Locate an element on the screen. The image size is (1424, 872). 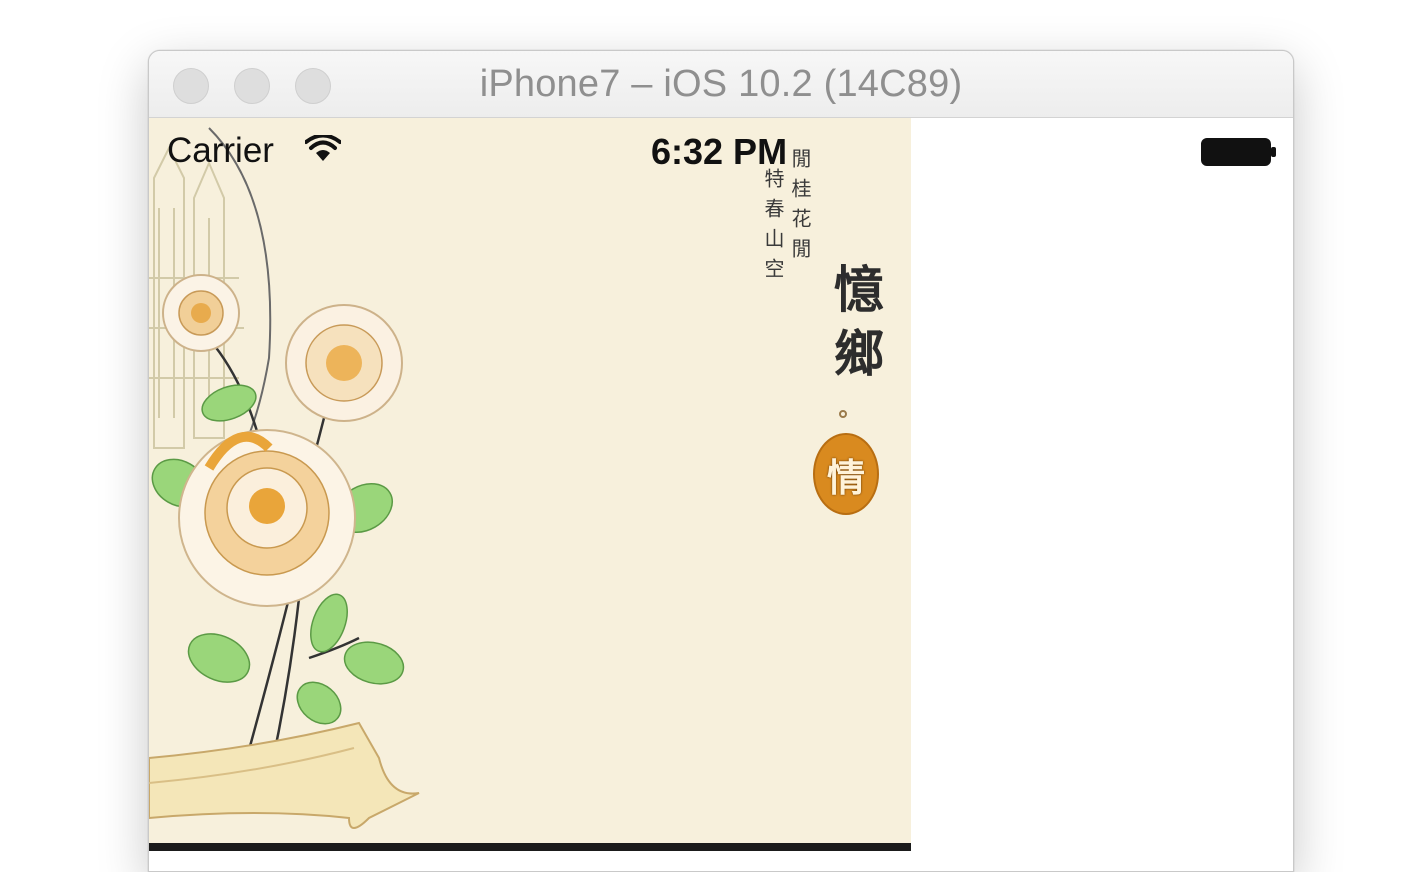
title-bar: iPhone7 – iOS 10.2 (14C89) is located at coordinates (721, 84).